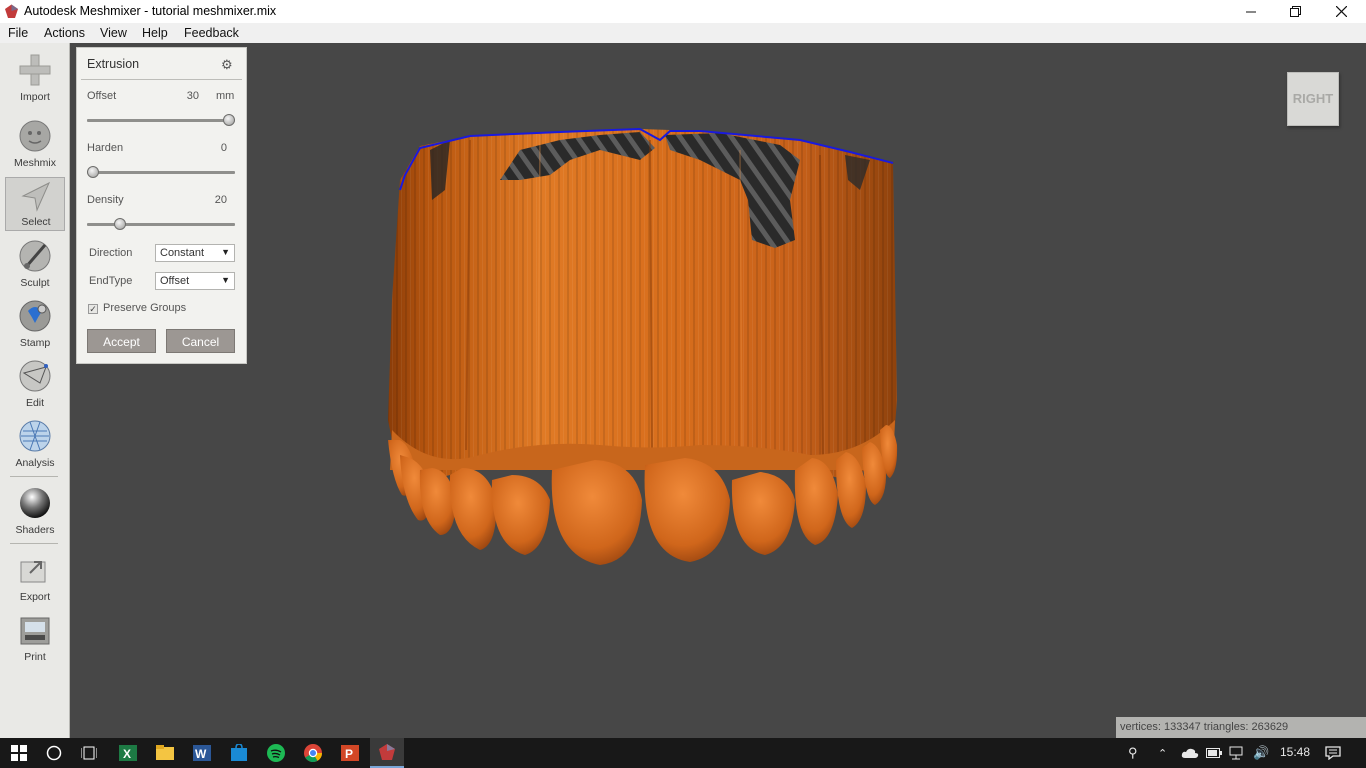 The width and height of the screenshot is (1366, 768). Describe the element at coordinates (195, 281) in the screenshot. I see `endtype-dropdown: Offset ▼` at that location.